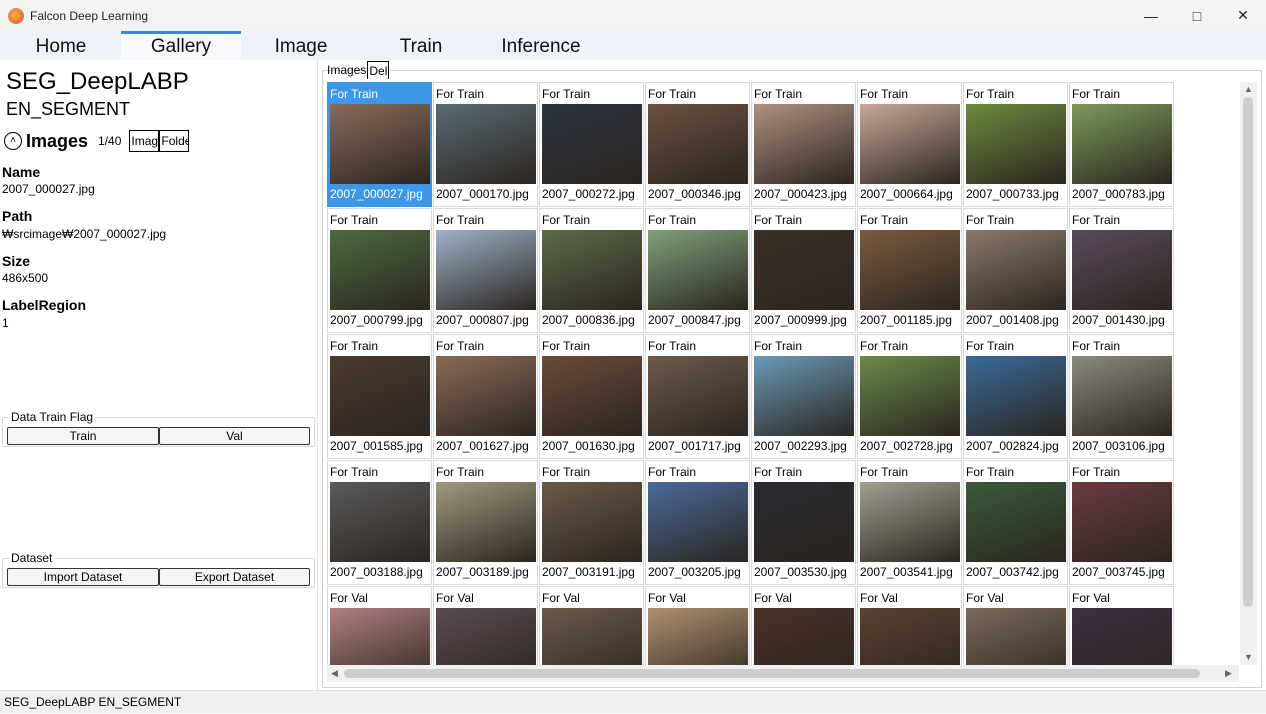 The height and width of the screenshot is (714, 1266). What do you see at coordinates (772, 673) in the screenshot?
I see `horizontal-scroll-thumb` at bounding box center [772, 673].